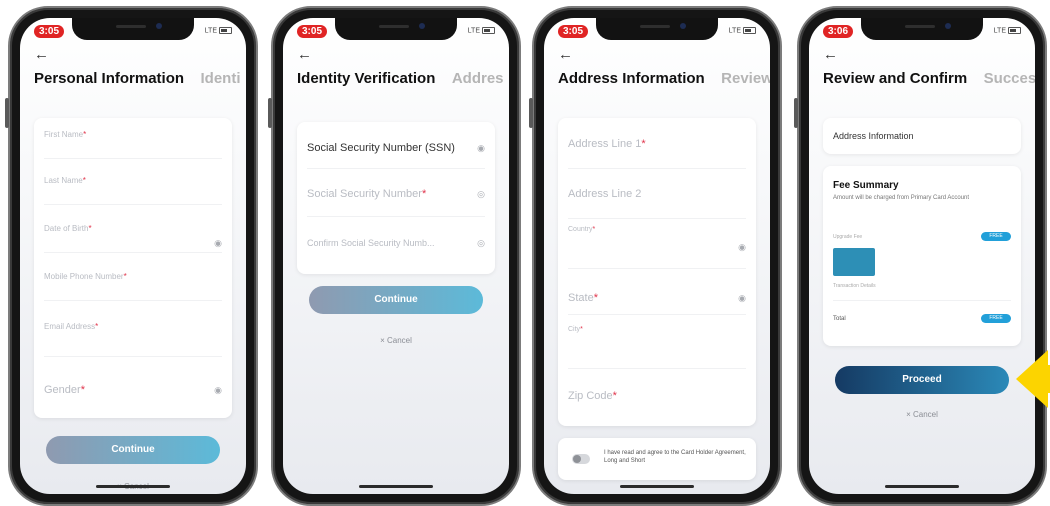  What do you see at coordinates (854, 262) in the screenshot?
I see `card-thumbnail` at bounding box center [854, 262].